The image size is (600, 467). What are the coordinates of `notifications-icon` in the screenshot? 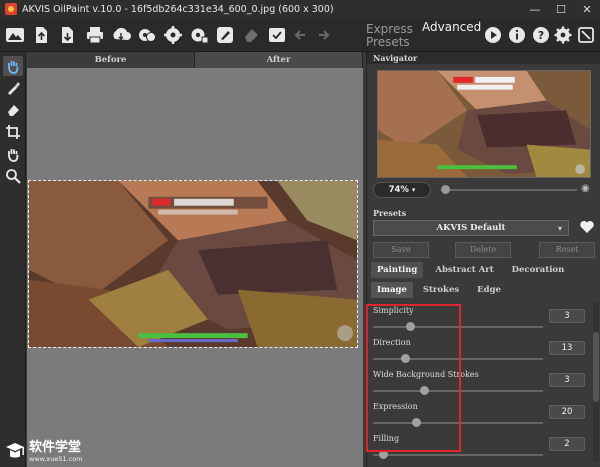 It's located at (586, 35).